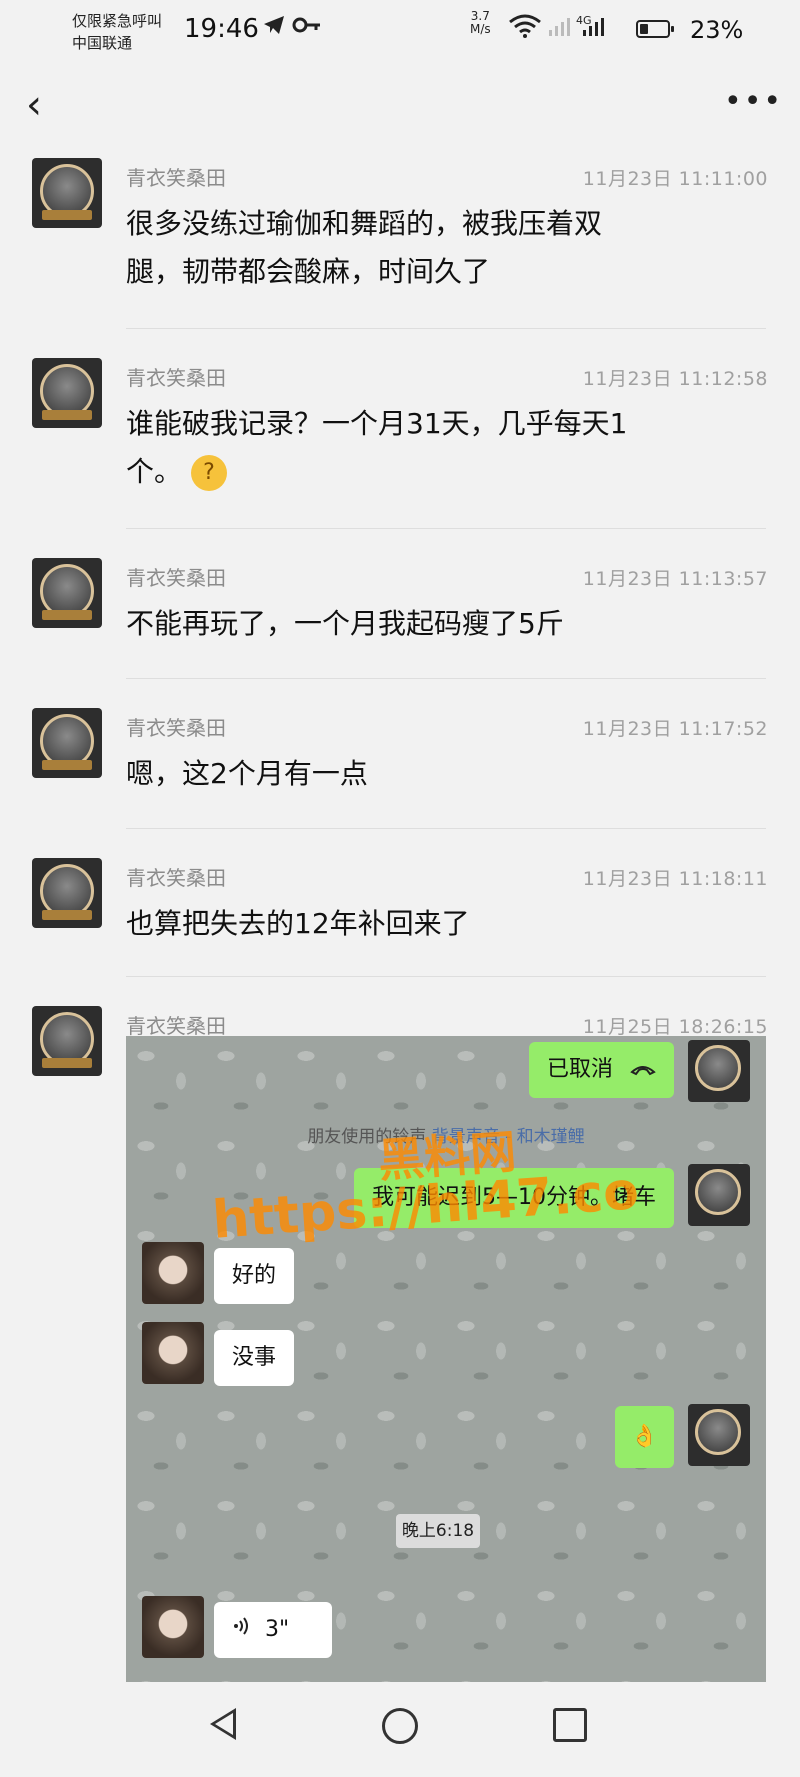 The image size is (800, 1777). Describe the element at coordinates (154, 471) in the screenshot. I see `message-line: 个。` at that location.